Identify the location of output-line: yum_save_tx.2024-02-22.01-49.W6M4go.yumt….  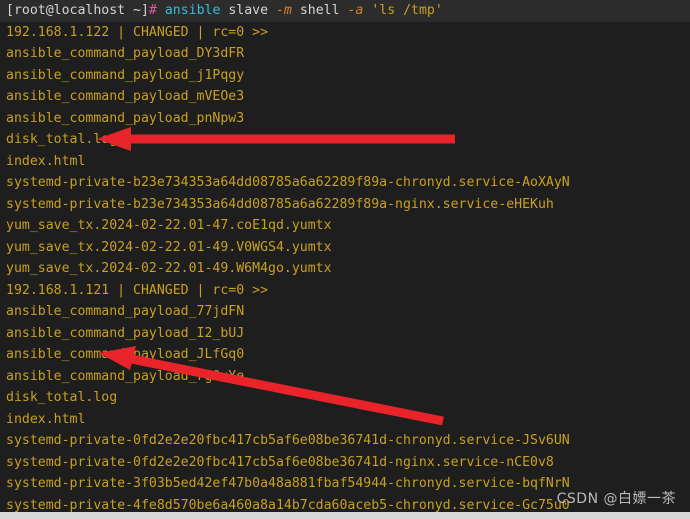
(169, 268).